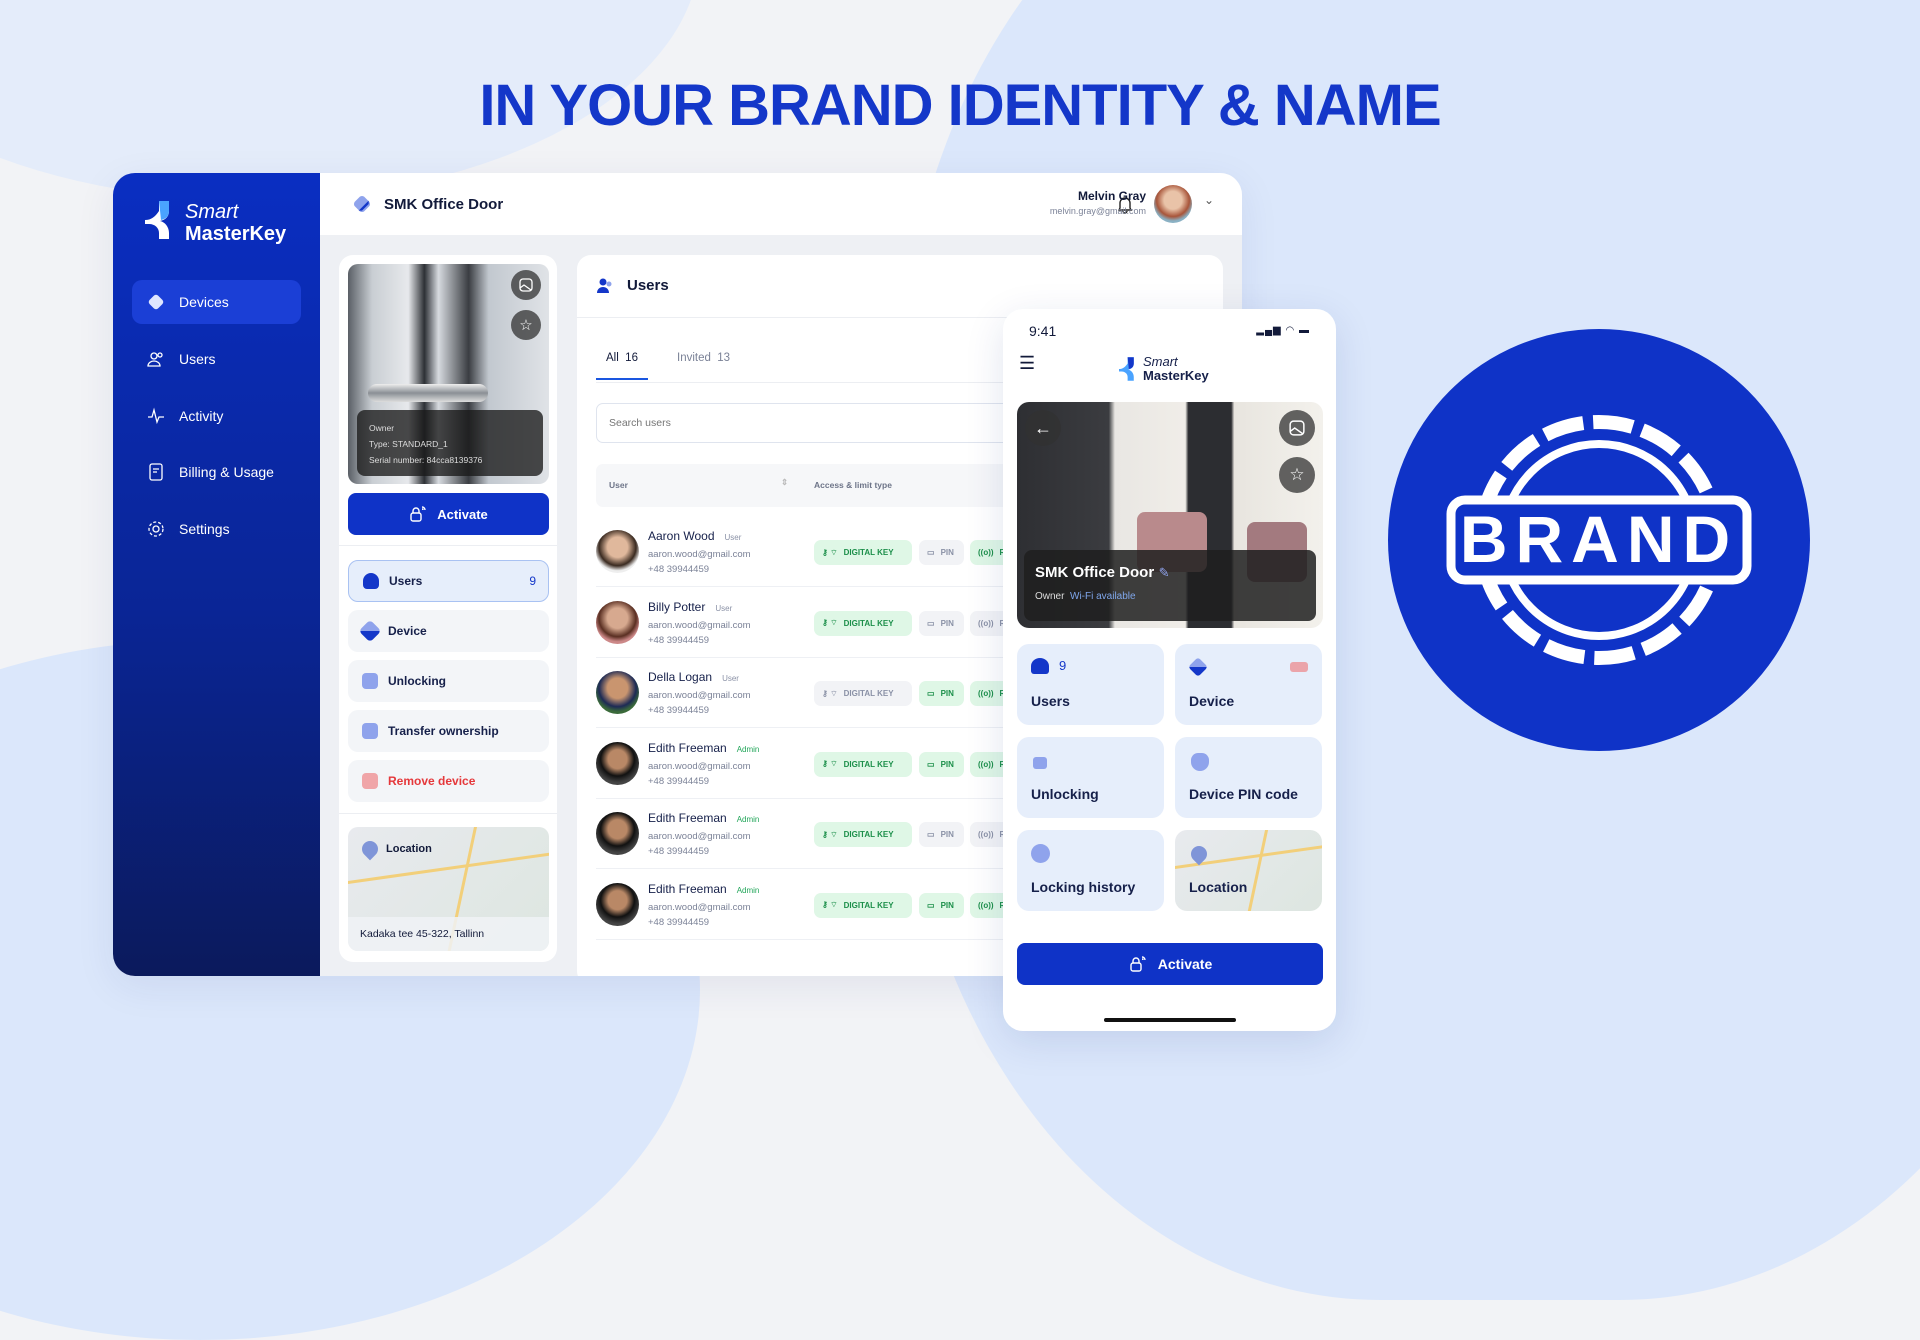 The width and height of the screenshot is (1920, 1340). What do you see at coordinates (622, 366) in the screenshot?
I see `tab-all: All 16` at bounding box center [622, 366].